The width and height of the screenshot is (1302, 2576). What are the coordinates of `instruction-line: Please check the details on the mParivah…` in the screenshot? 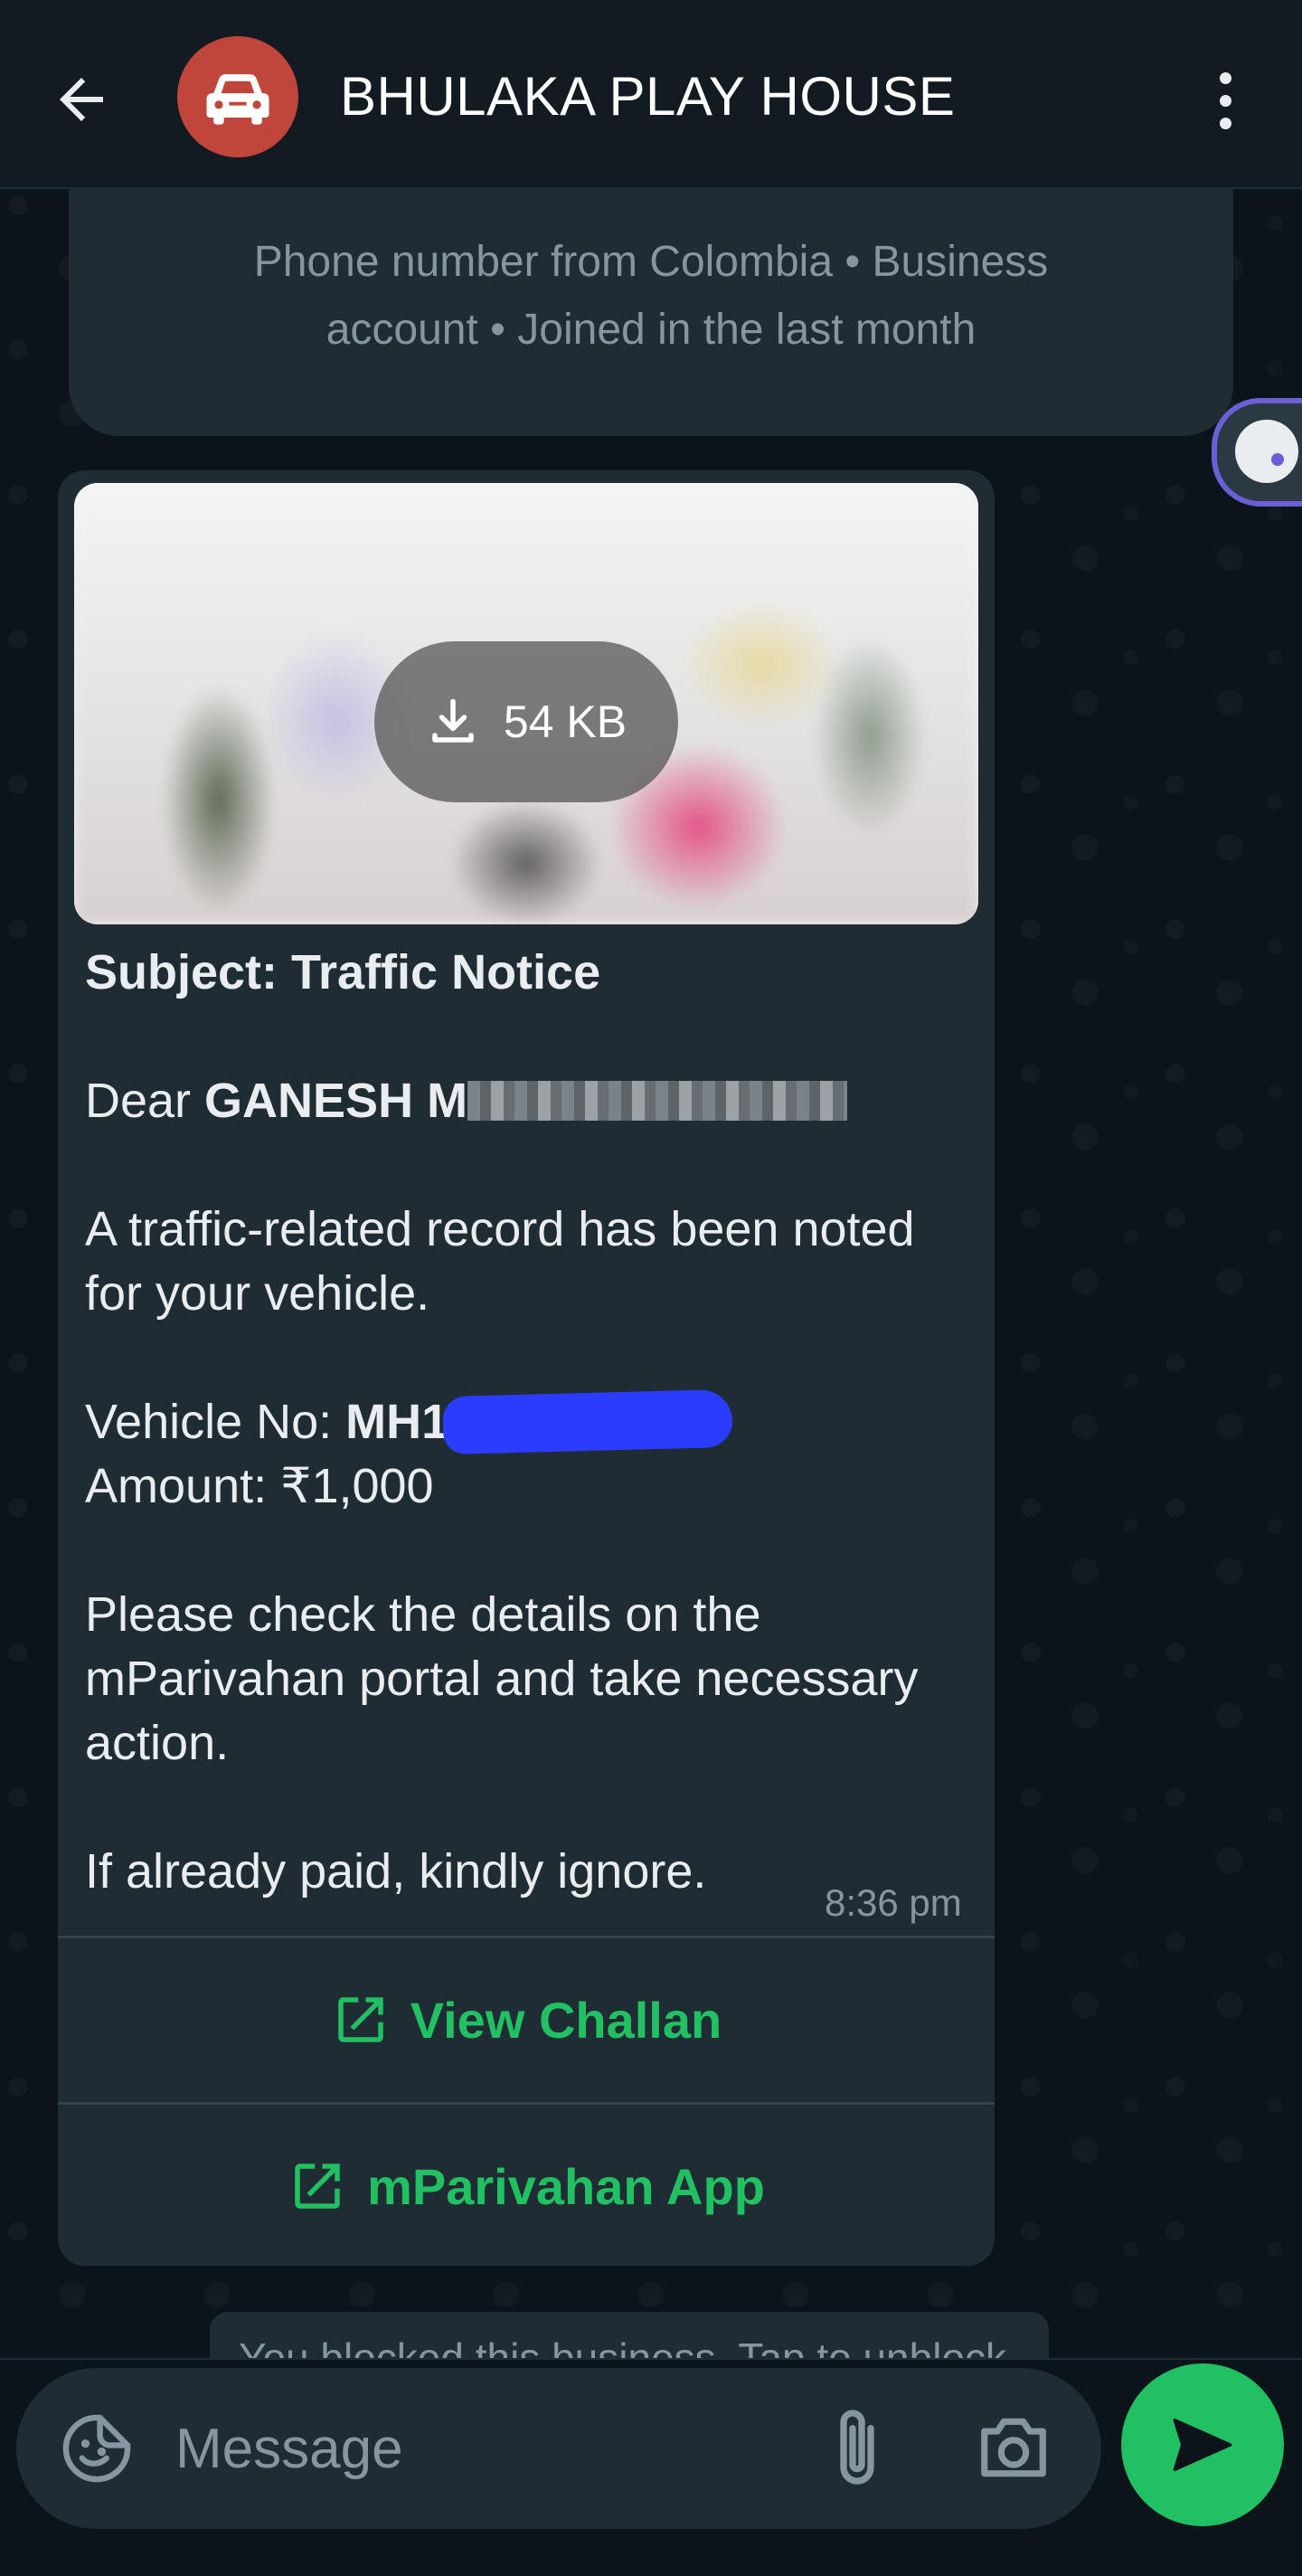 It's located at (502, 1679).